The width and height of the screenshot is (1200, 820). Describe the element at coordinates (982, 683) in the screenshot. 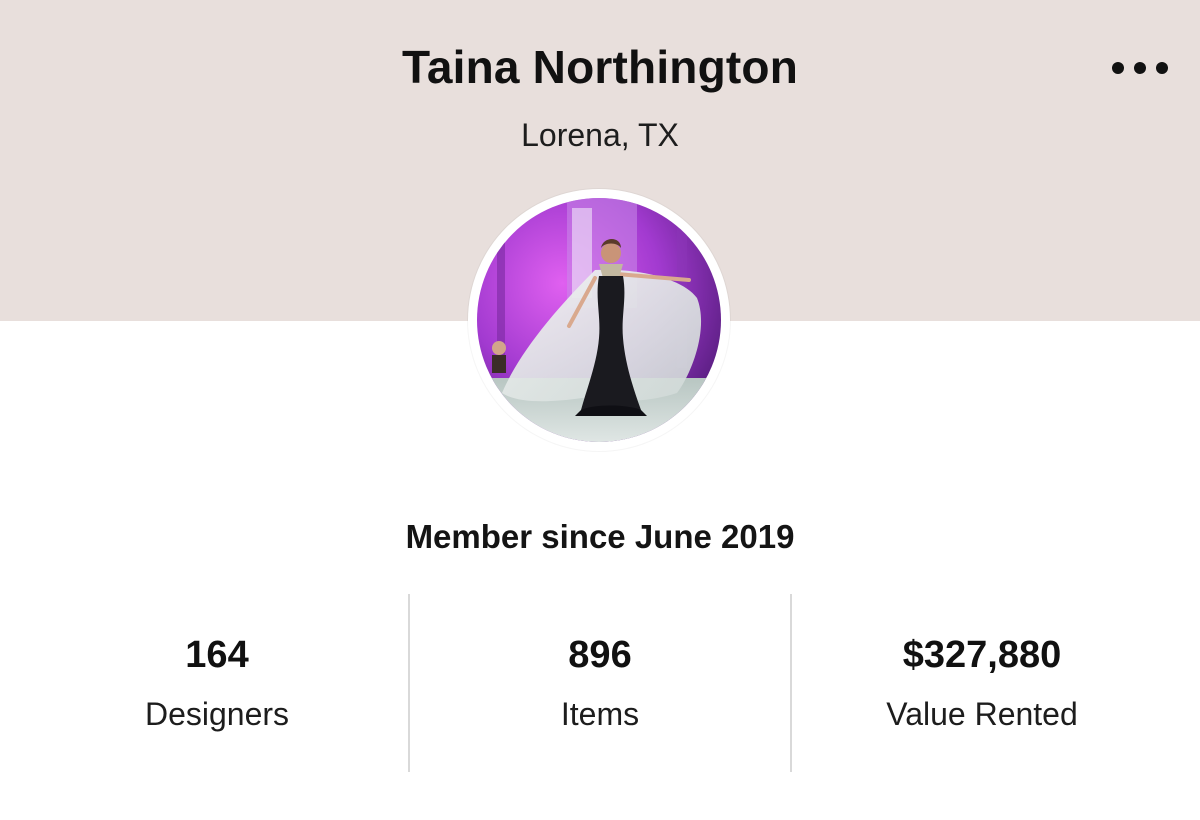

I see `stat-value-rented: $327,880 Value Rented` at that location.